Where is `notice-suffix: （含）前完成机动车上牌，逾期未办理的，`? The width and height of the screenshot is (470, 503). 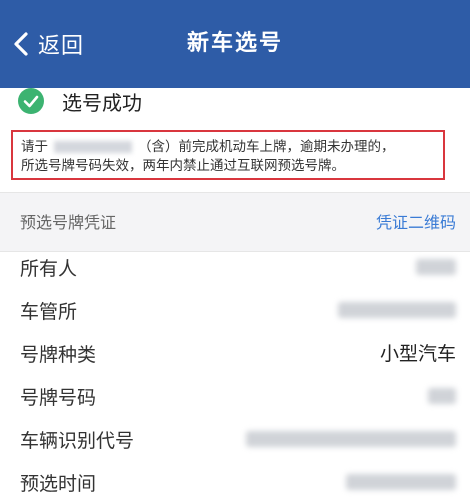
notice-suffix: （含）前完成机动车上牌，逾期未办理的， is located at coordinates (266, 147).